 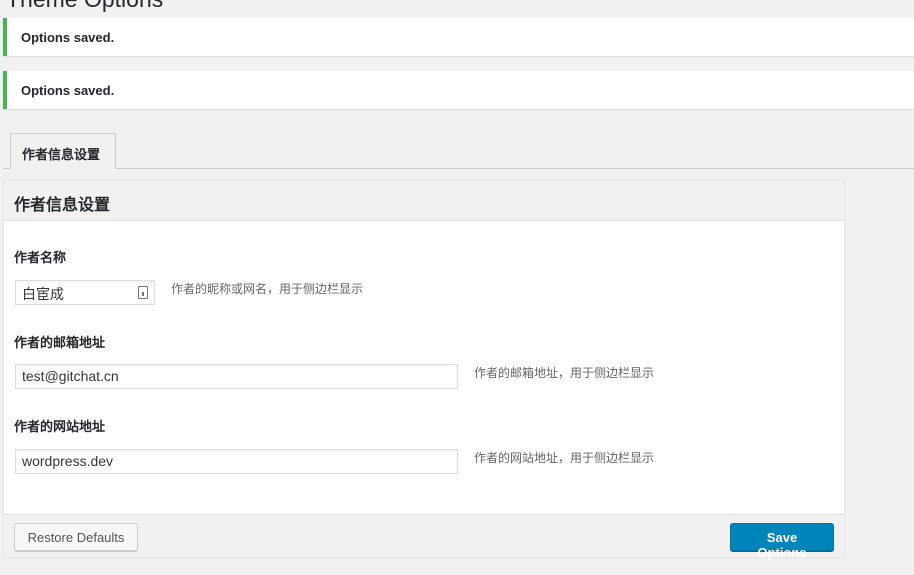 What do you see at coordinates (60, 426) in the screenshot?
I see `author-website-label: 作者的网站地址` at bounding box center [60, 426].